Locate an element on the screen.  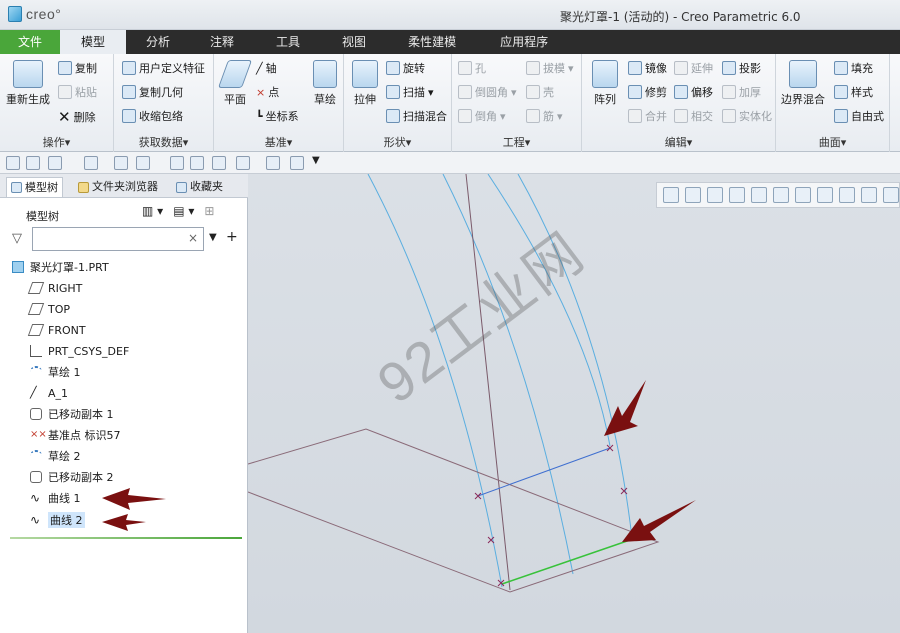
sketch-icon is located at coordinates (325, 74).